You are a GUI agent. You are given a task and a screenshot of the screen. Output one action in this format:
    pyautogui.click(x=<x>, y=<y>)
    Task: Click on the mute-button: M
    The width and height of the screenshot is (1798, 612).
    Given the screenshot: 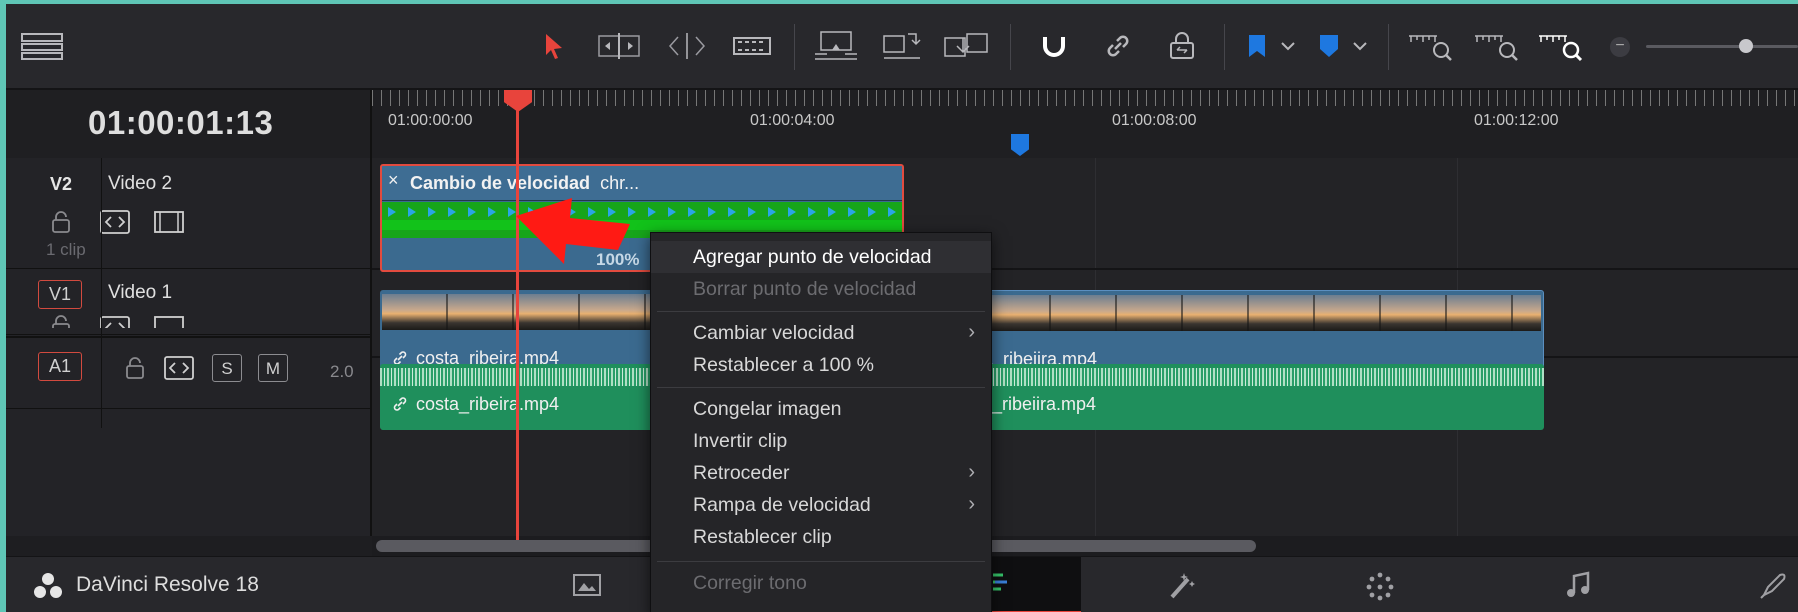 What is the action you would take?
    pyautogui.click(x=273, y=368)
    